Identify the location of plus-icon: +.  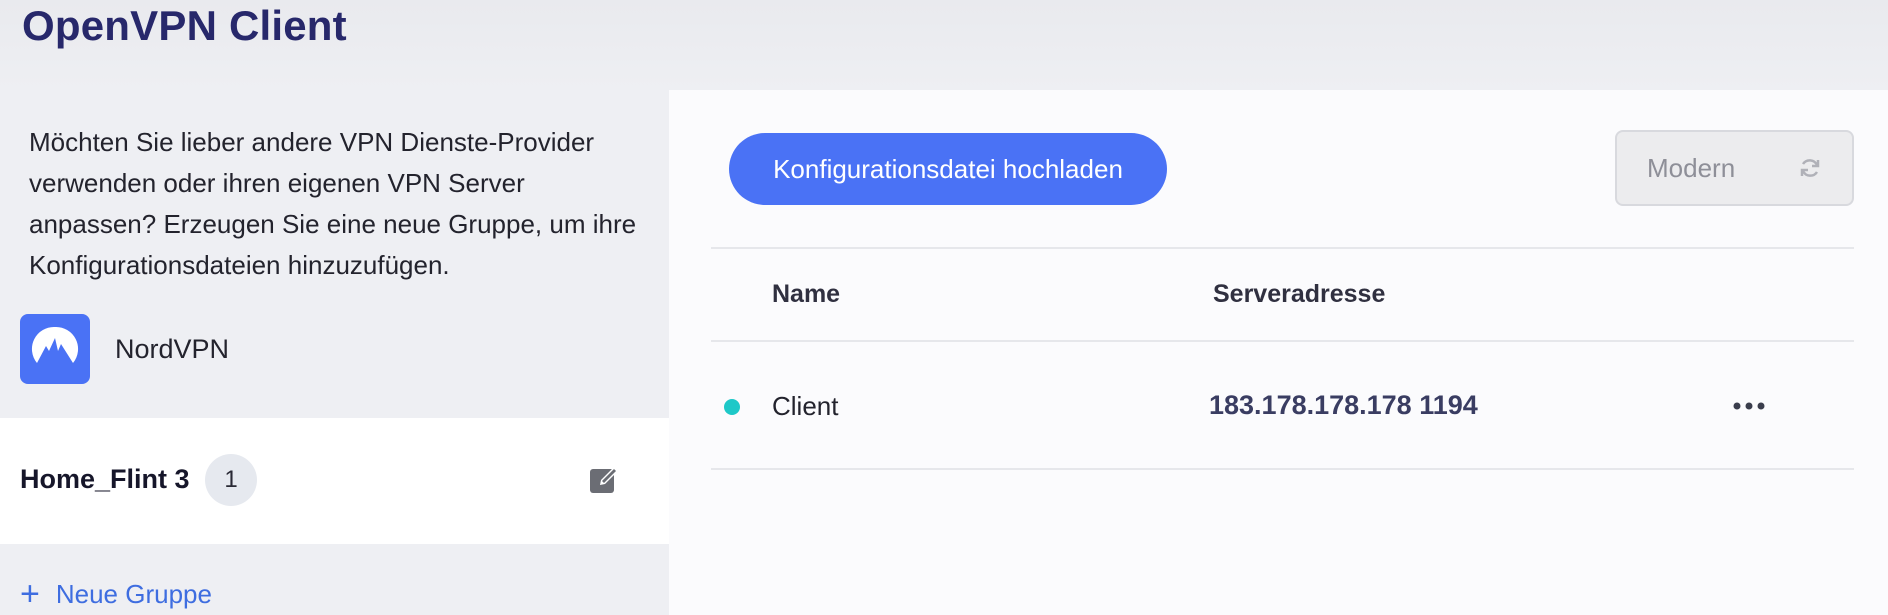
(30, 594).